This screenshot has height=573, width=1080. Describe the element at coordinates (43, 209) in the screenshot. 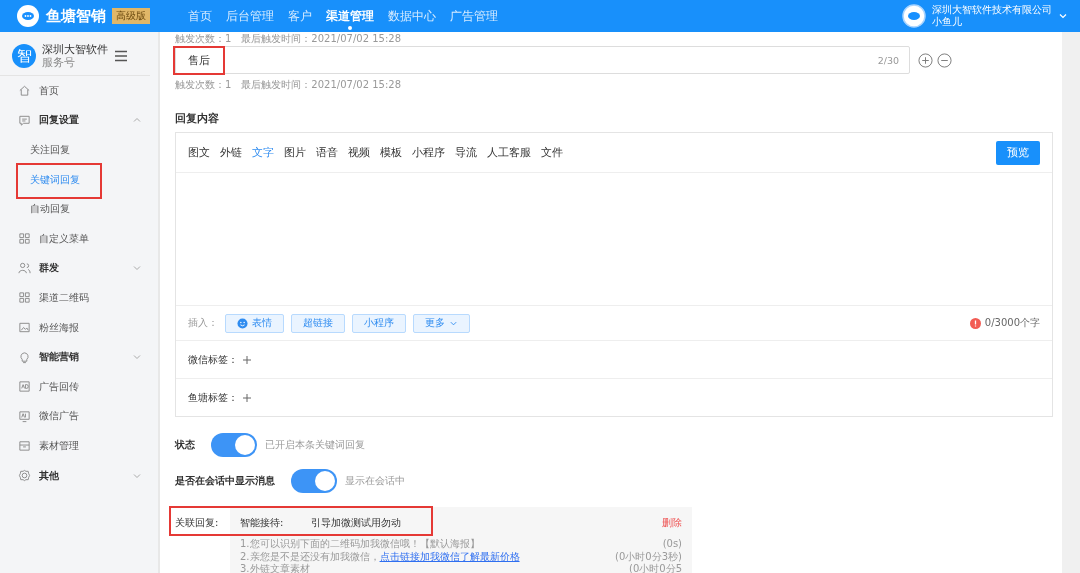

I see `submenu-item: 自动回复` at that location.